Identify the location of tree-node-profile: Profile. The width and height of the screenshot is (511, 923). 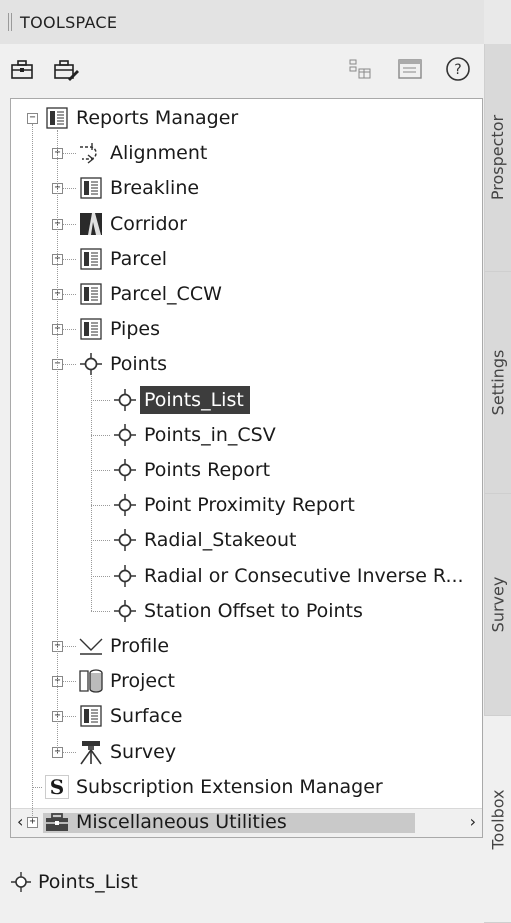
(125, 646).